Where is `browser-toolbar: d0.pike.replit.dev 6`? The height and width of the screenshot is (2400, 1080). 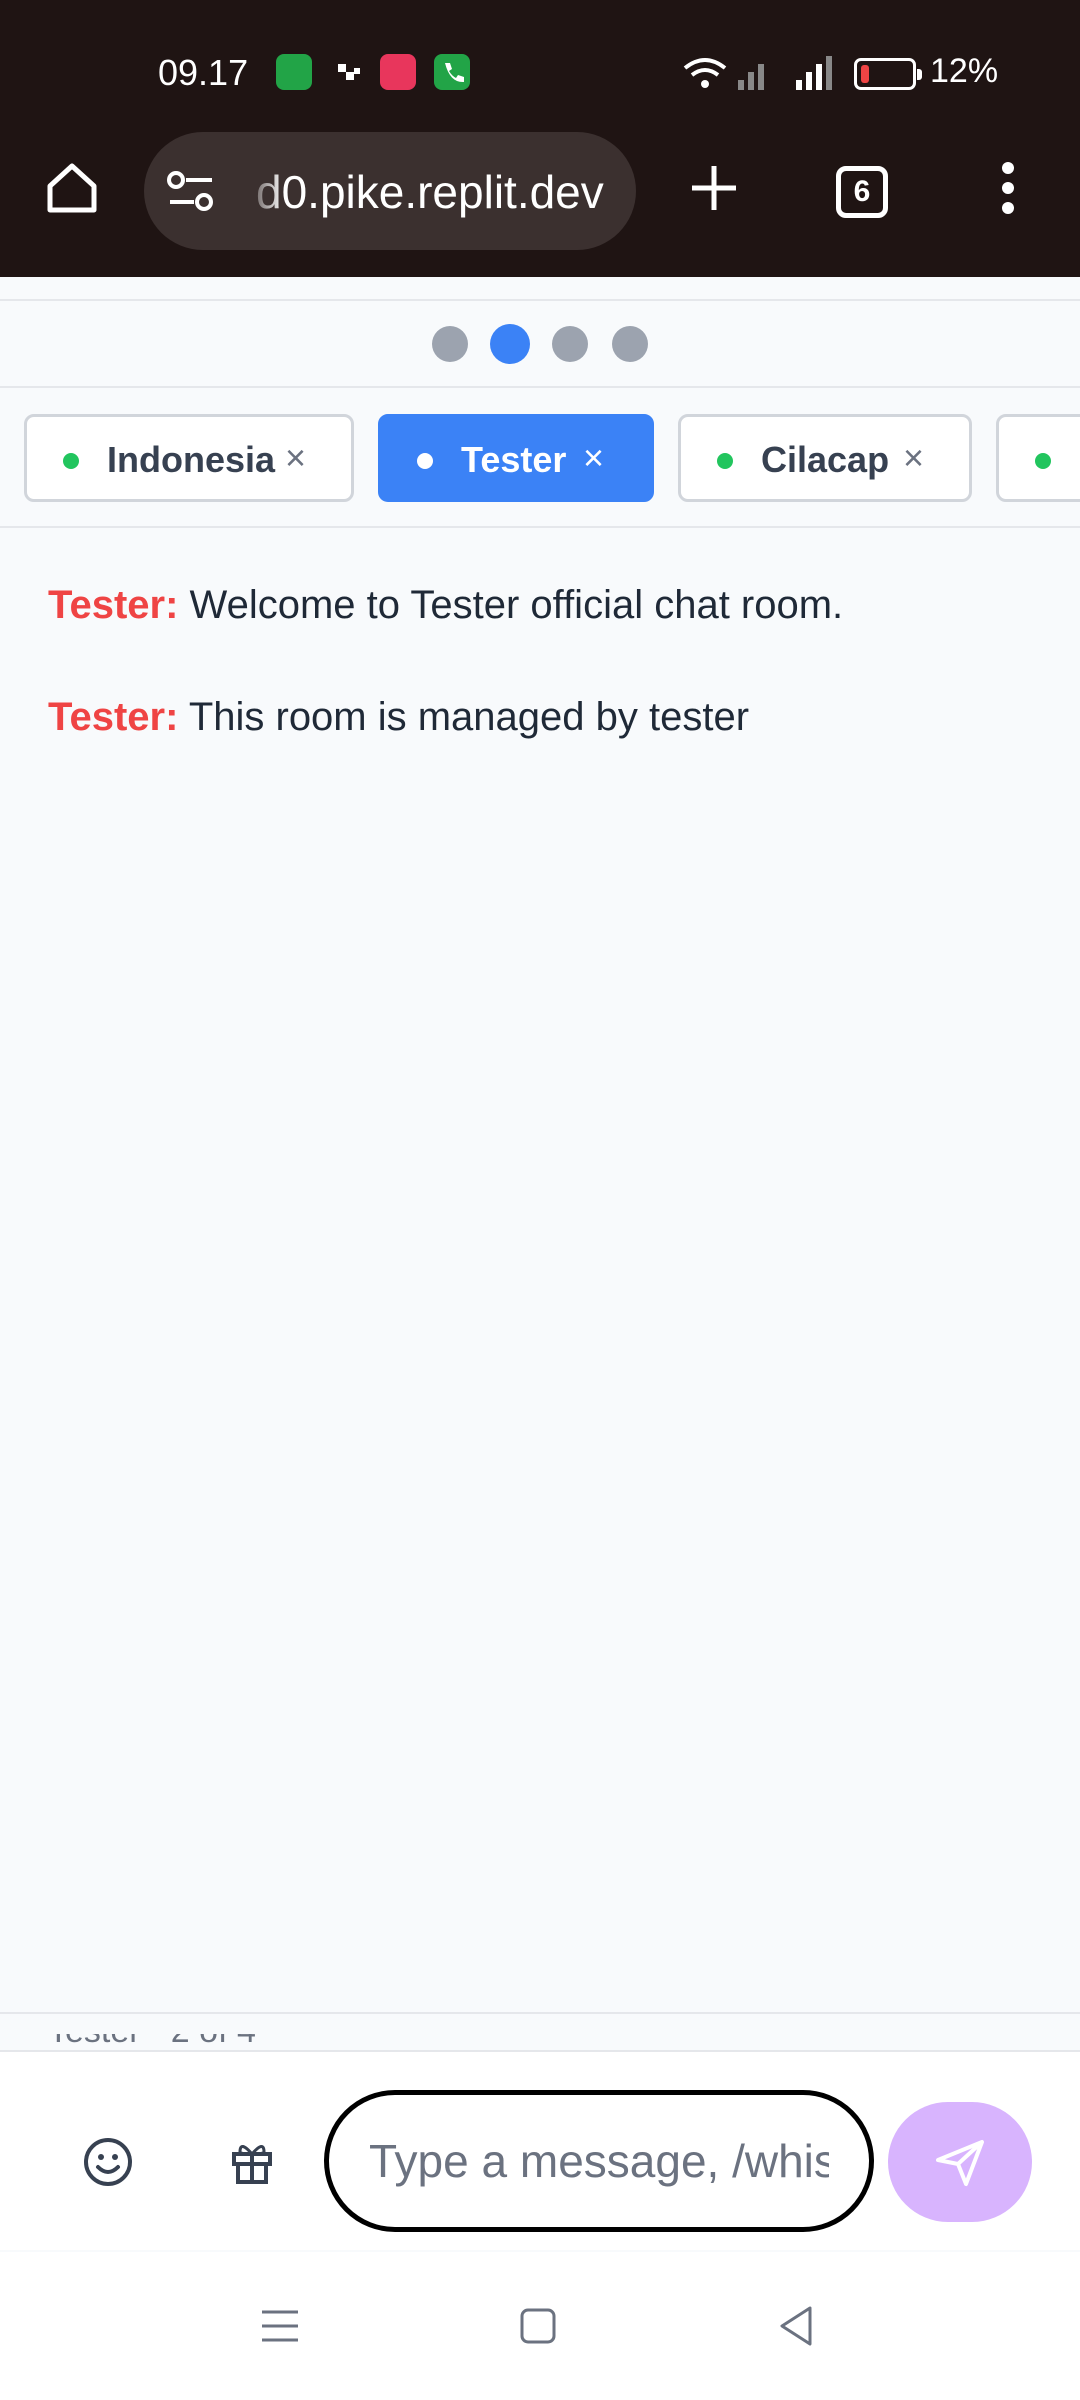
browser-toolbar: d0.pike.replit.dev 6 is located at coordinates (540, 192).